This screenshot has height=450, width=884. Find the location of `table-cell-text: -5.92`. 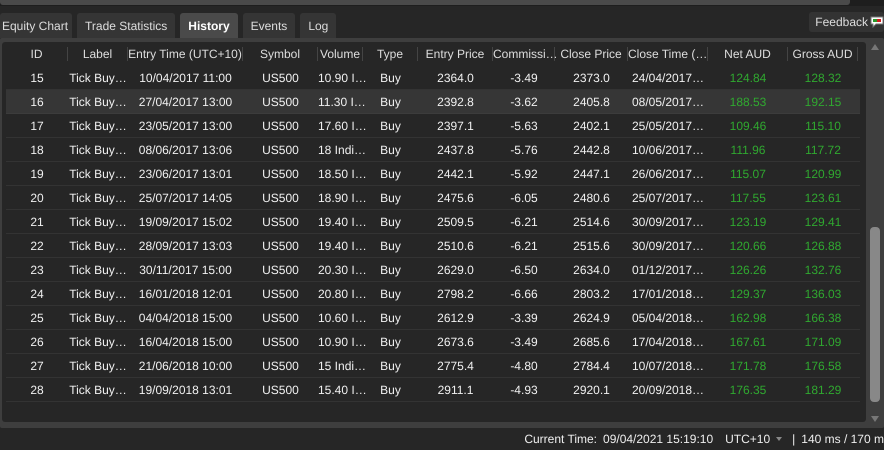

table-cell-text: -5.92 is located at coordinates (524, 173).